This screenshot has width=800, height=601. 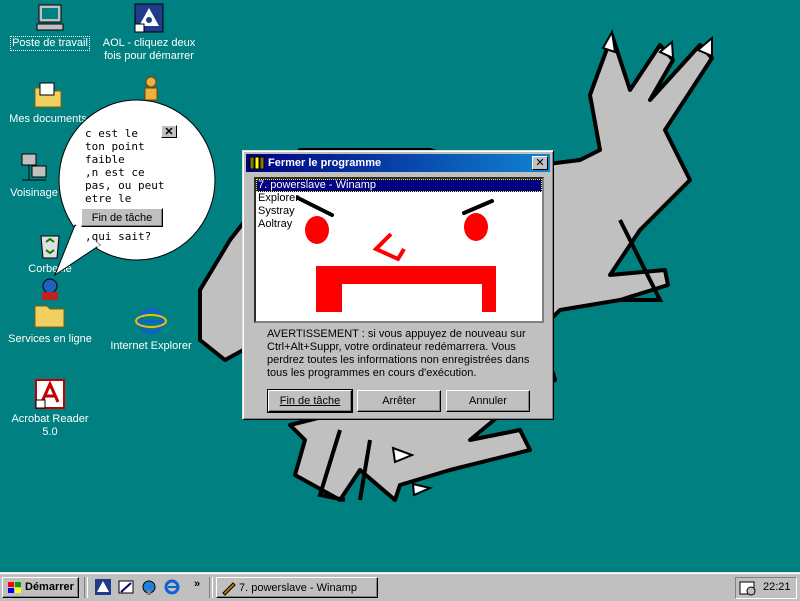 What do you see at coordinates (50, 247) in the screenshot?
I see `recycle-bin-icon` at bounding box center [50, 247].